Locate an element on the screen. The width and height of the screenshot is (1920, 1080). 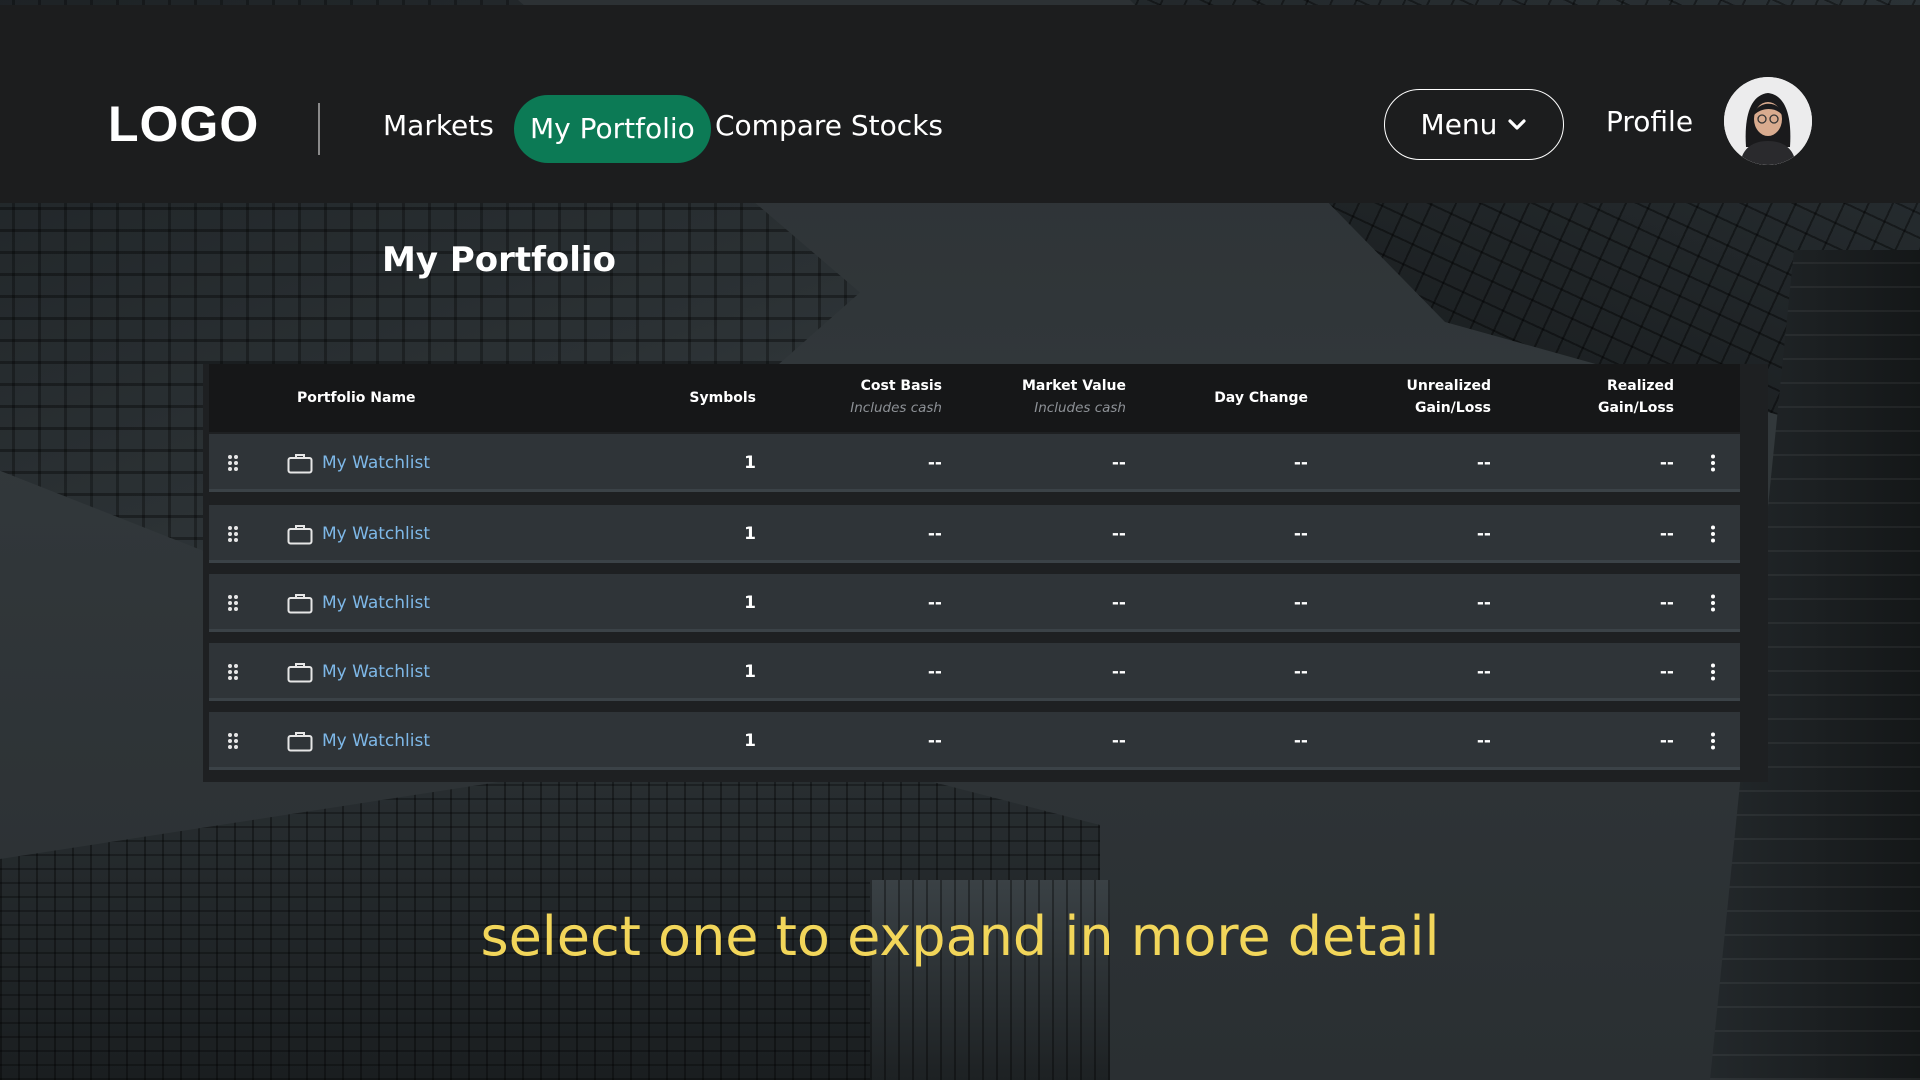
market-value-label: Market Value is located at coordinates (1073, 386).